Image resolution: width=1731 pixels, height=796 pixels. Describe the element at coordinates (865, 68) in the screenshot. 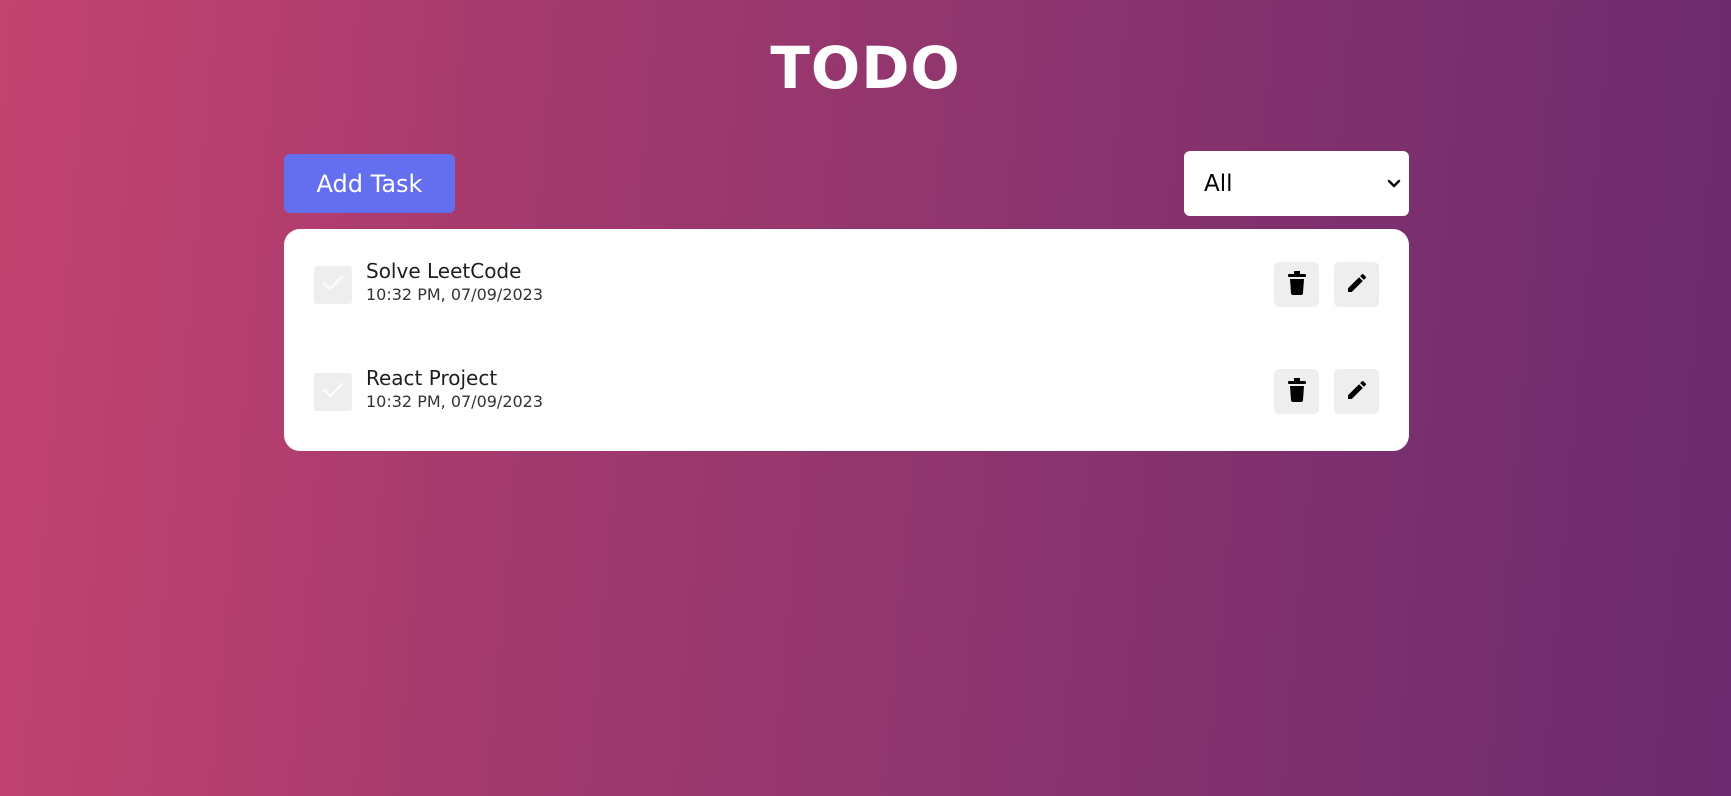

I see `page-title: TODO` at that location.